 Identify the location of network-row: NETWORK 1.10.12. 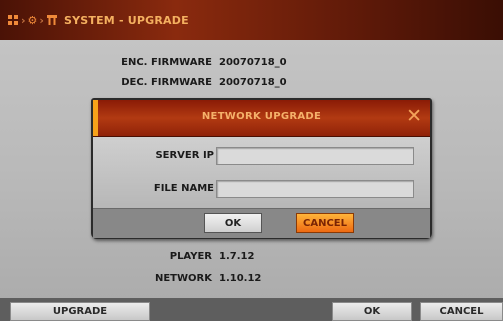
(251, 279).